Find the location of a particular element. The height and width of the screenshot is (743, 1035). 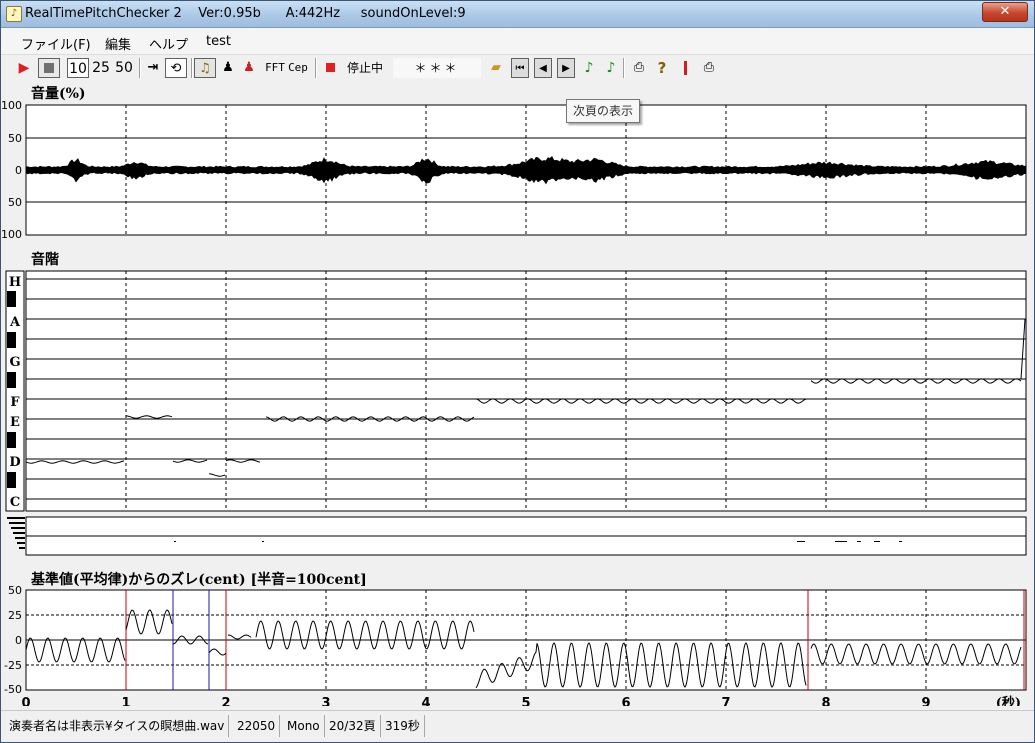

note-E: E is located at coordinates (15, 422).